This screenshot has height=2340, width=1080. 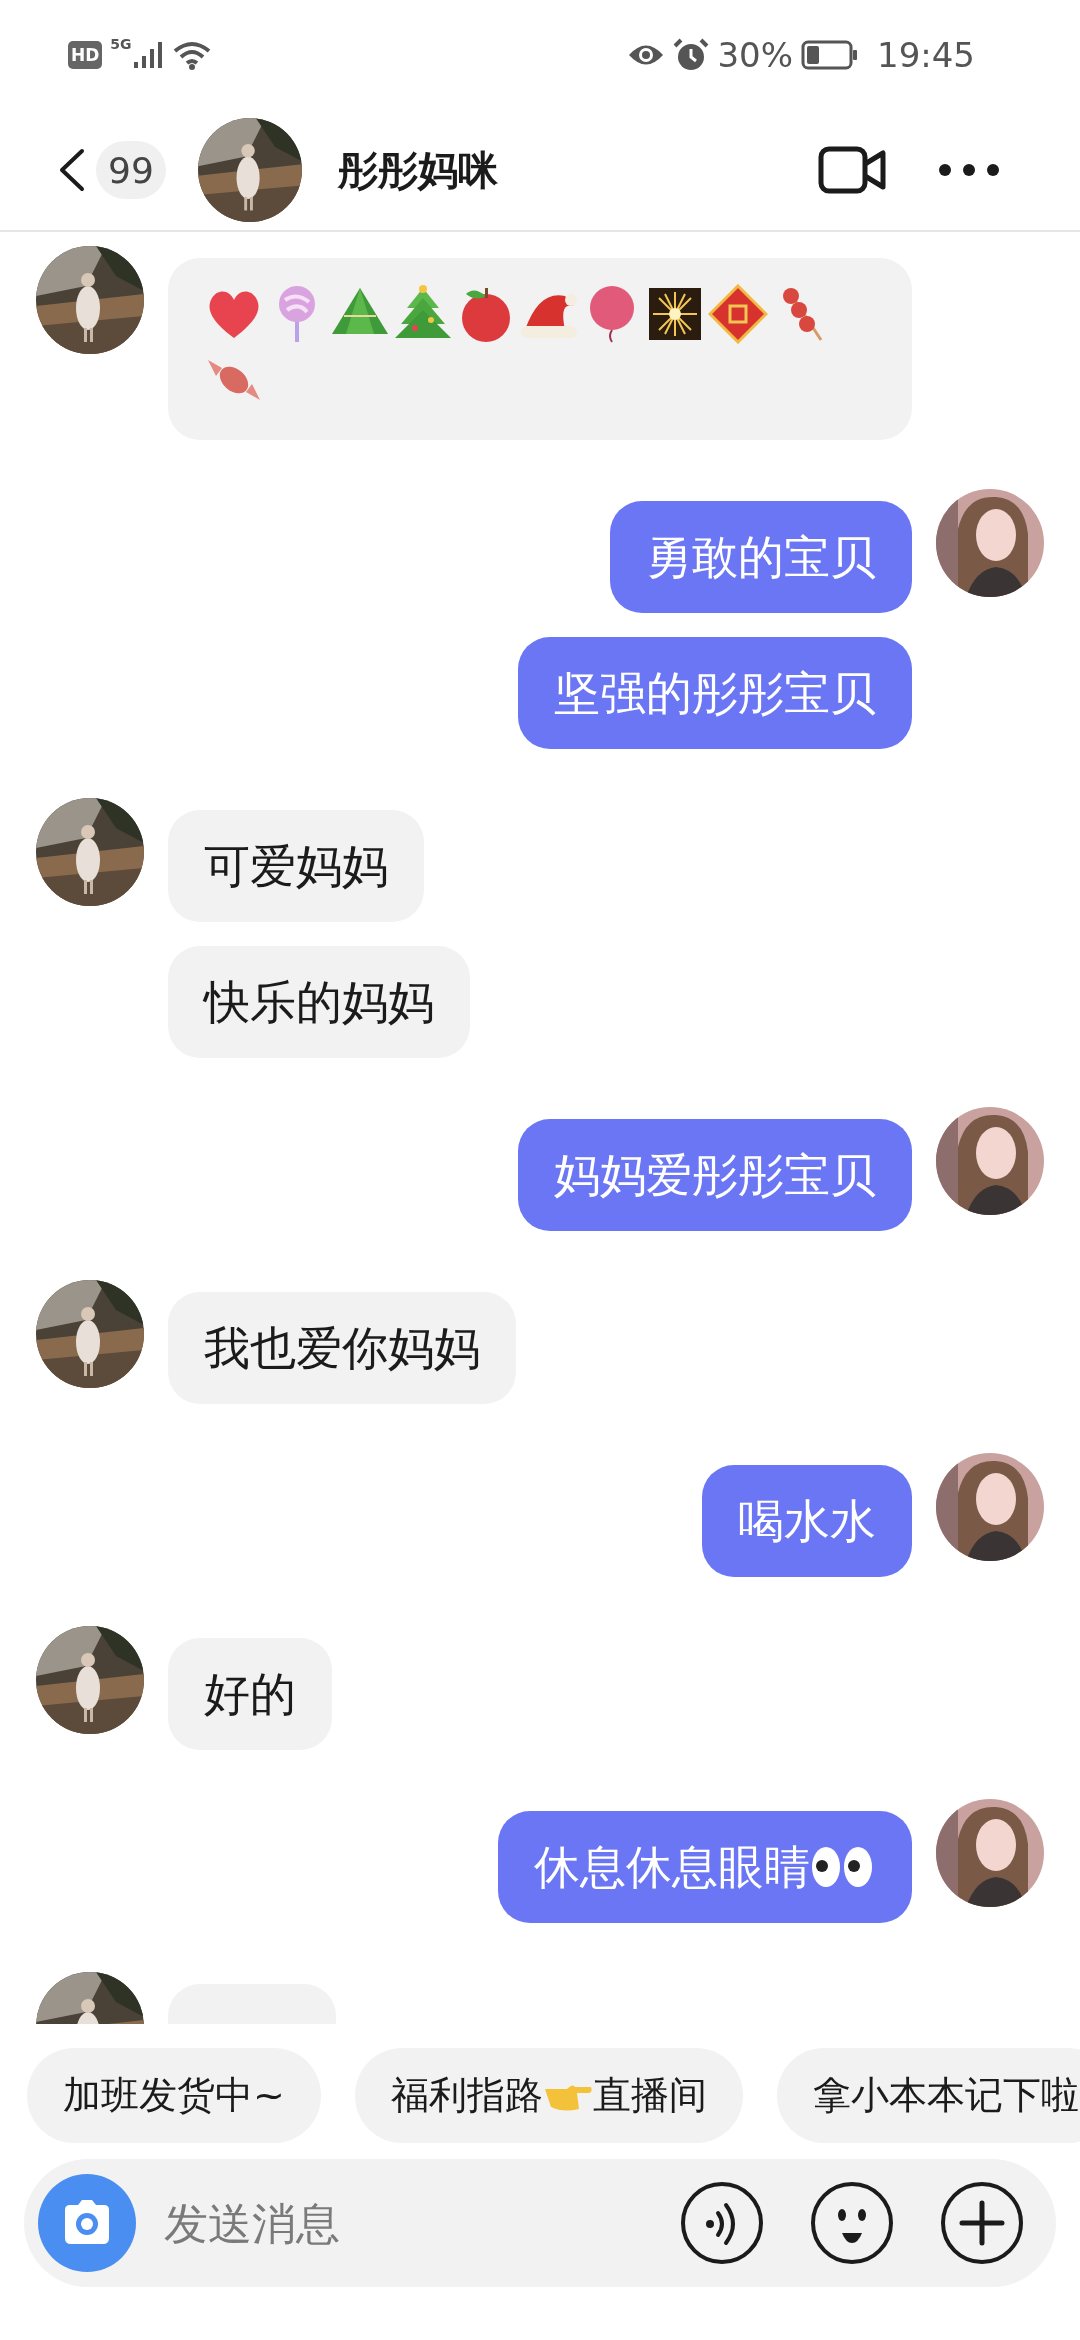 What do you see at coordinates (418, 170) in the screenshot?
I see `chat-title: 彤彤妈咪` at bounding box center [418, 170].